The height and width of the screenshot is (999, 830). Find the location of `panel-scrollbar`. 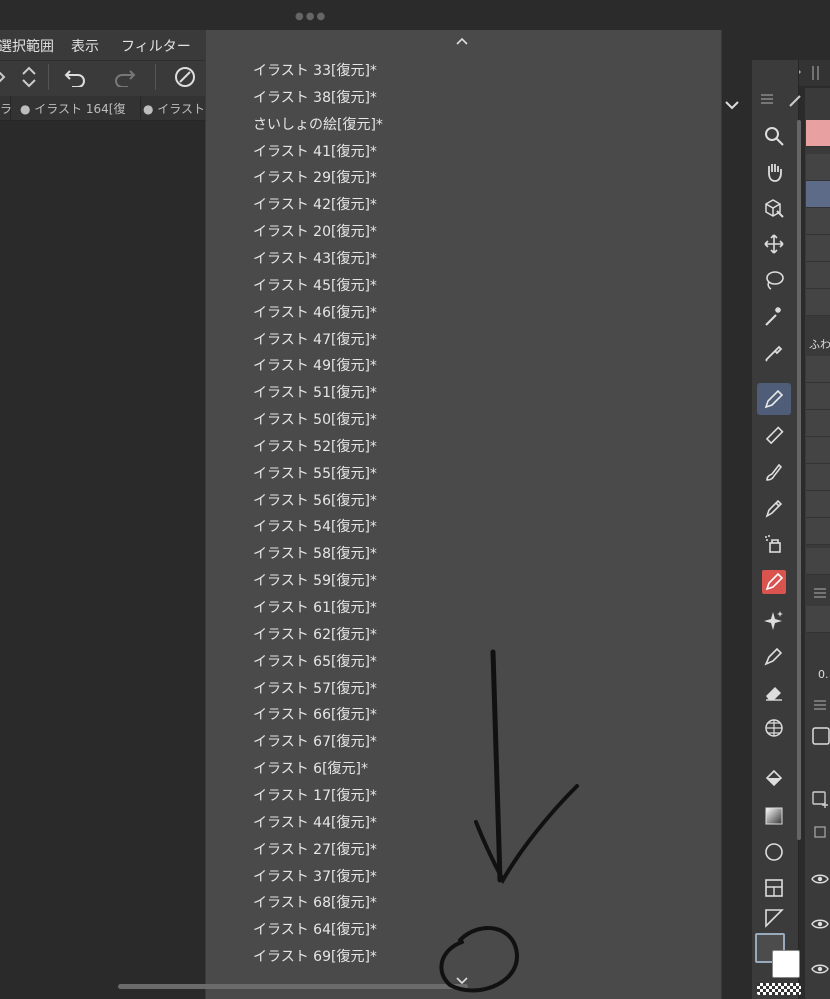

panel-scrollbar is located at coordinates (799, 480).